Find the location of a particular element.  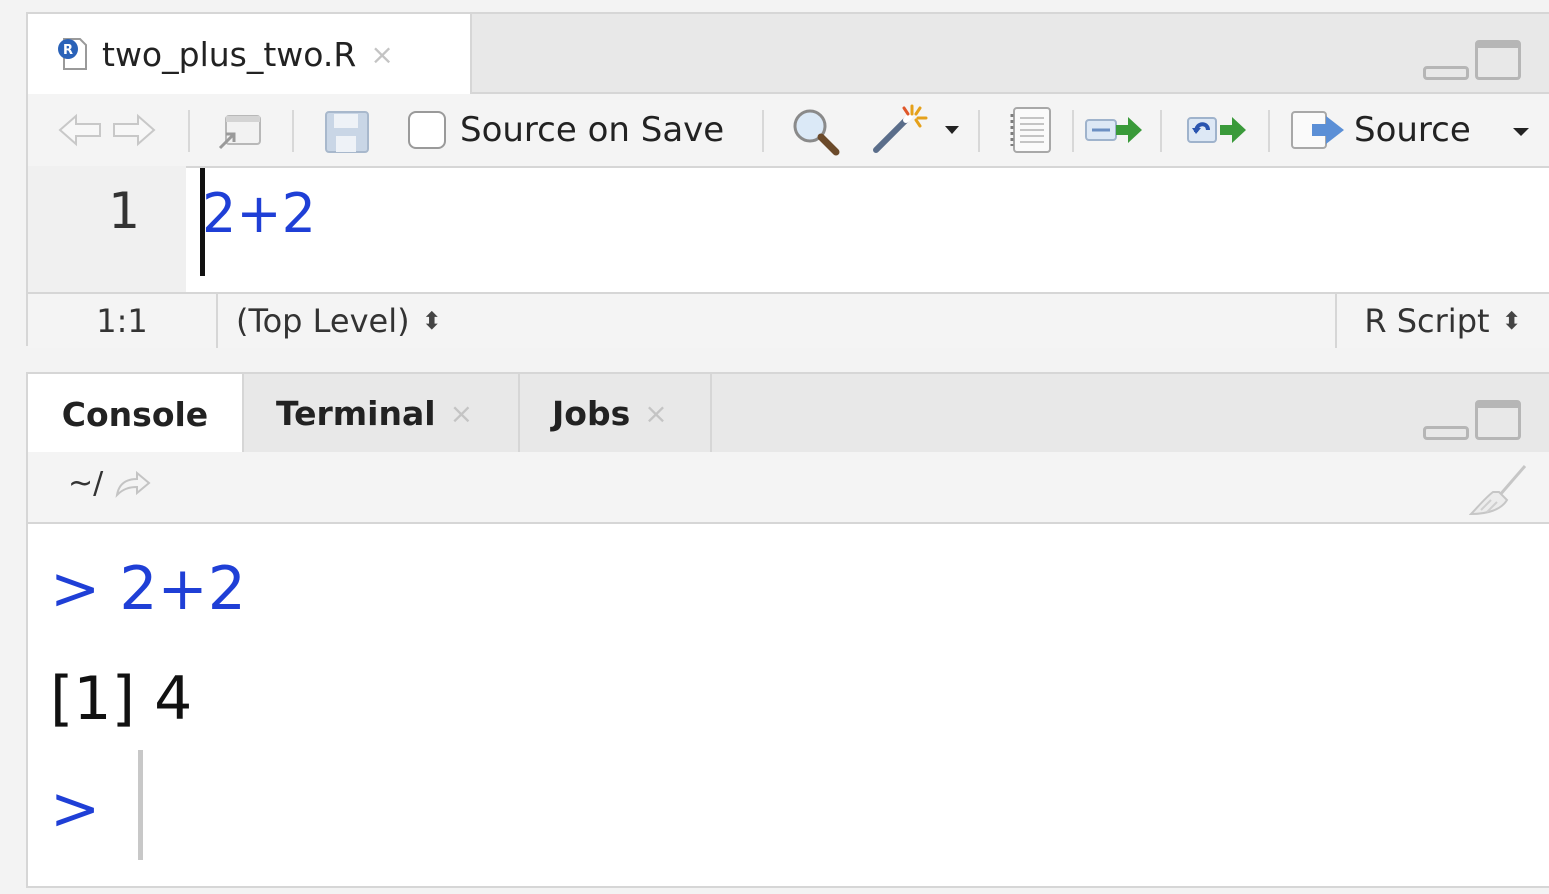

clear-console-broom-icon is located at coordinates (1498, 492).